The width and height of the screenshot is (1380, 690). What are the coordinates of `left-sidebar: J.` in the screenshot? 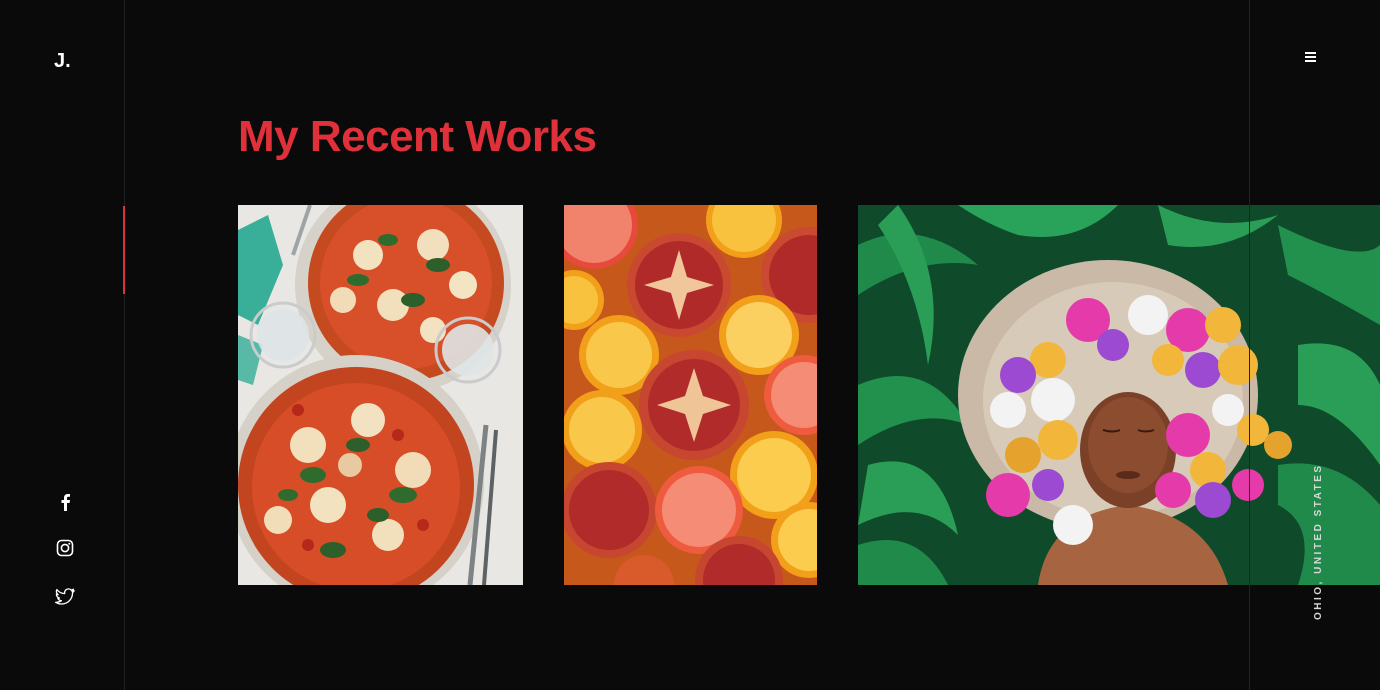 It's located at (62, 345).